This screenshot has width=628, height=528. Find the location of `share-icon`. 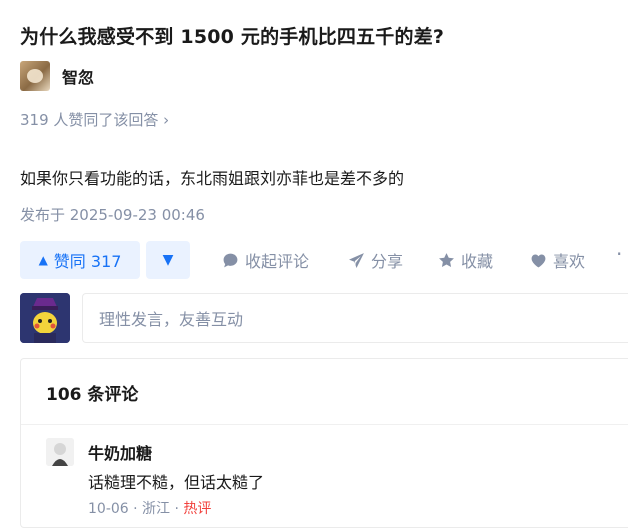

share-icon is located at coordinates (356, 260).